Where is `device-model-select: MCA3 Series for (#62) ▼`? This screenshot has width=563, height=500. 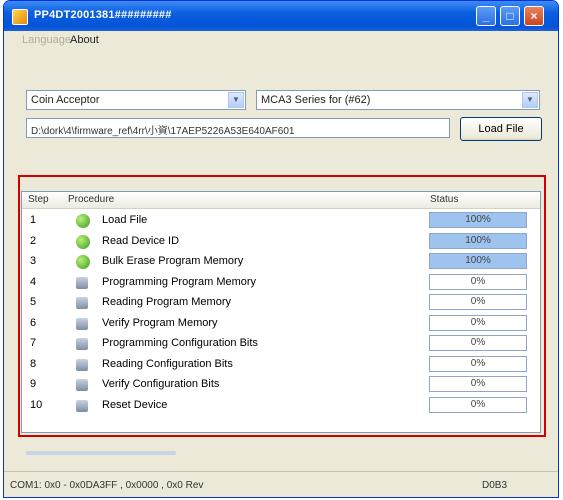
device-model-select: MCA3 Series for (#62) ▼ is located at coordinates (398, 100).